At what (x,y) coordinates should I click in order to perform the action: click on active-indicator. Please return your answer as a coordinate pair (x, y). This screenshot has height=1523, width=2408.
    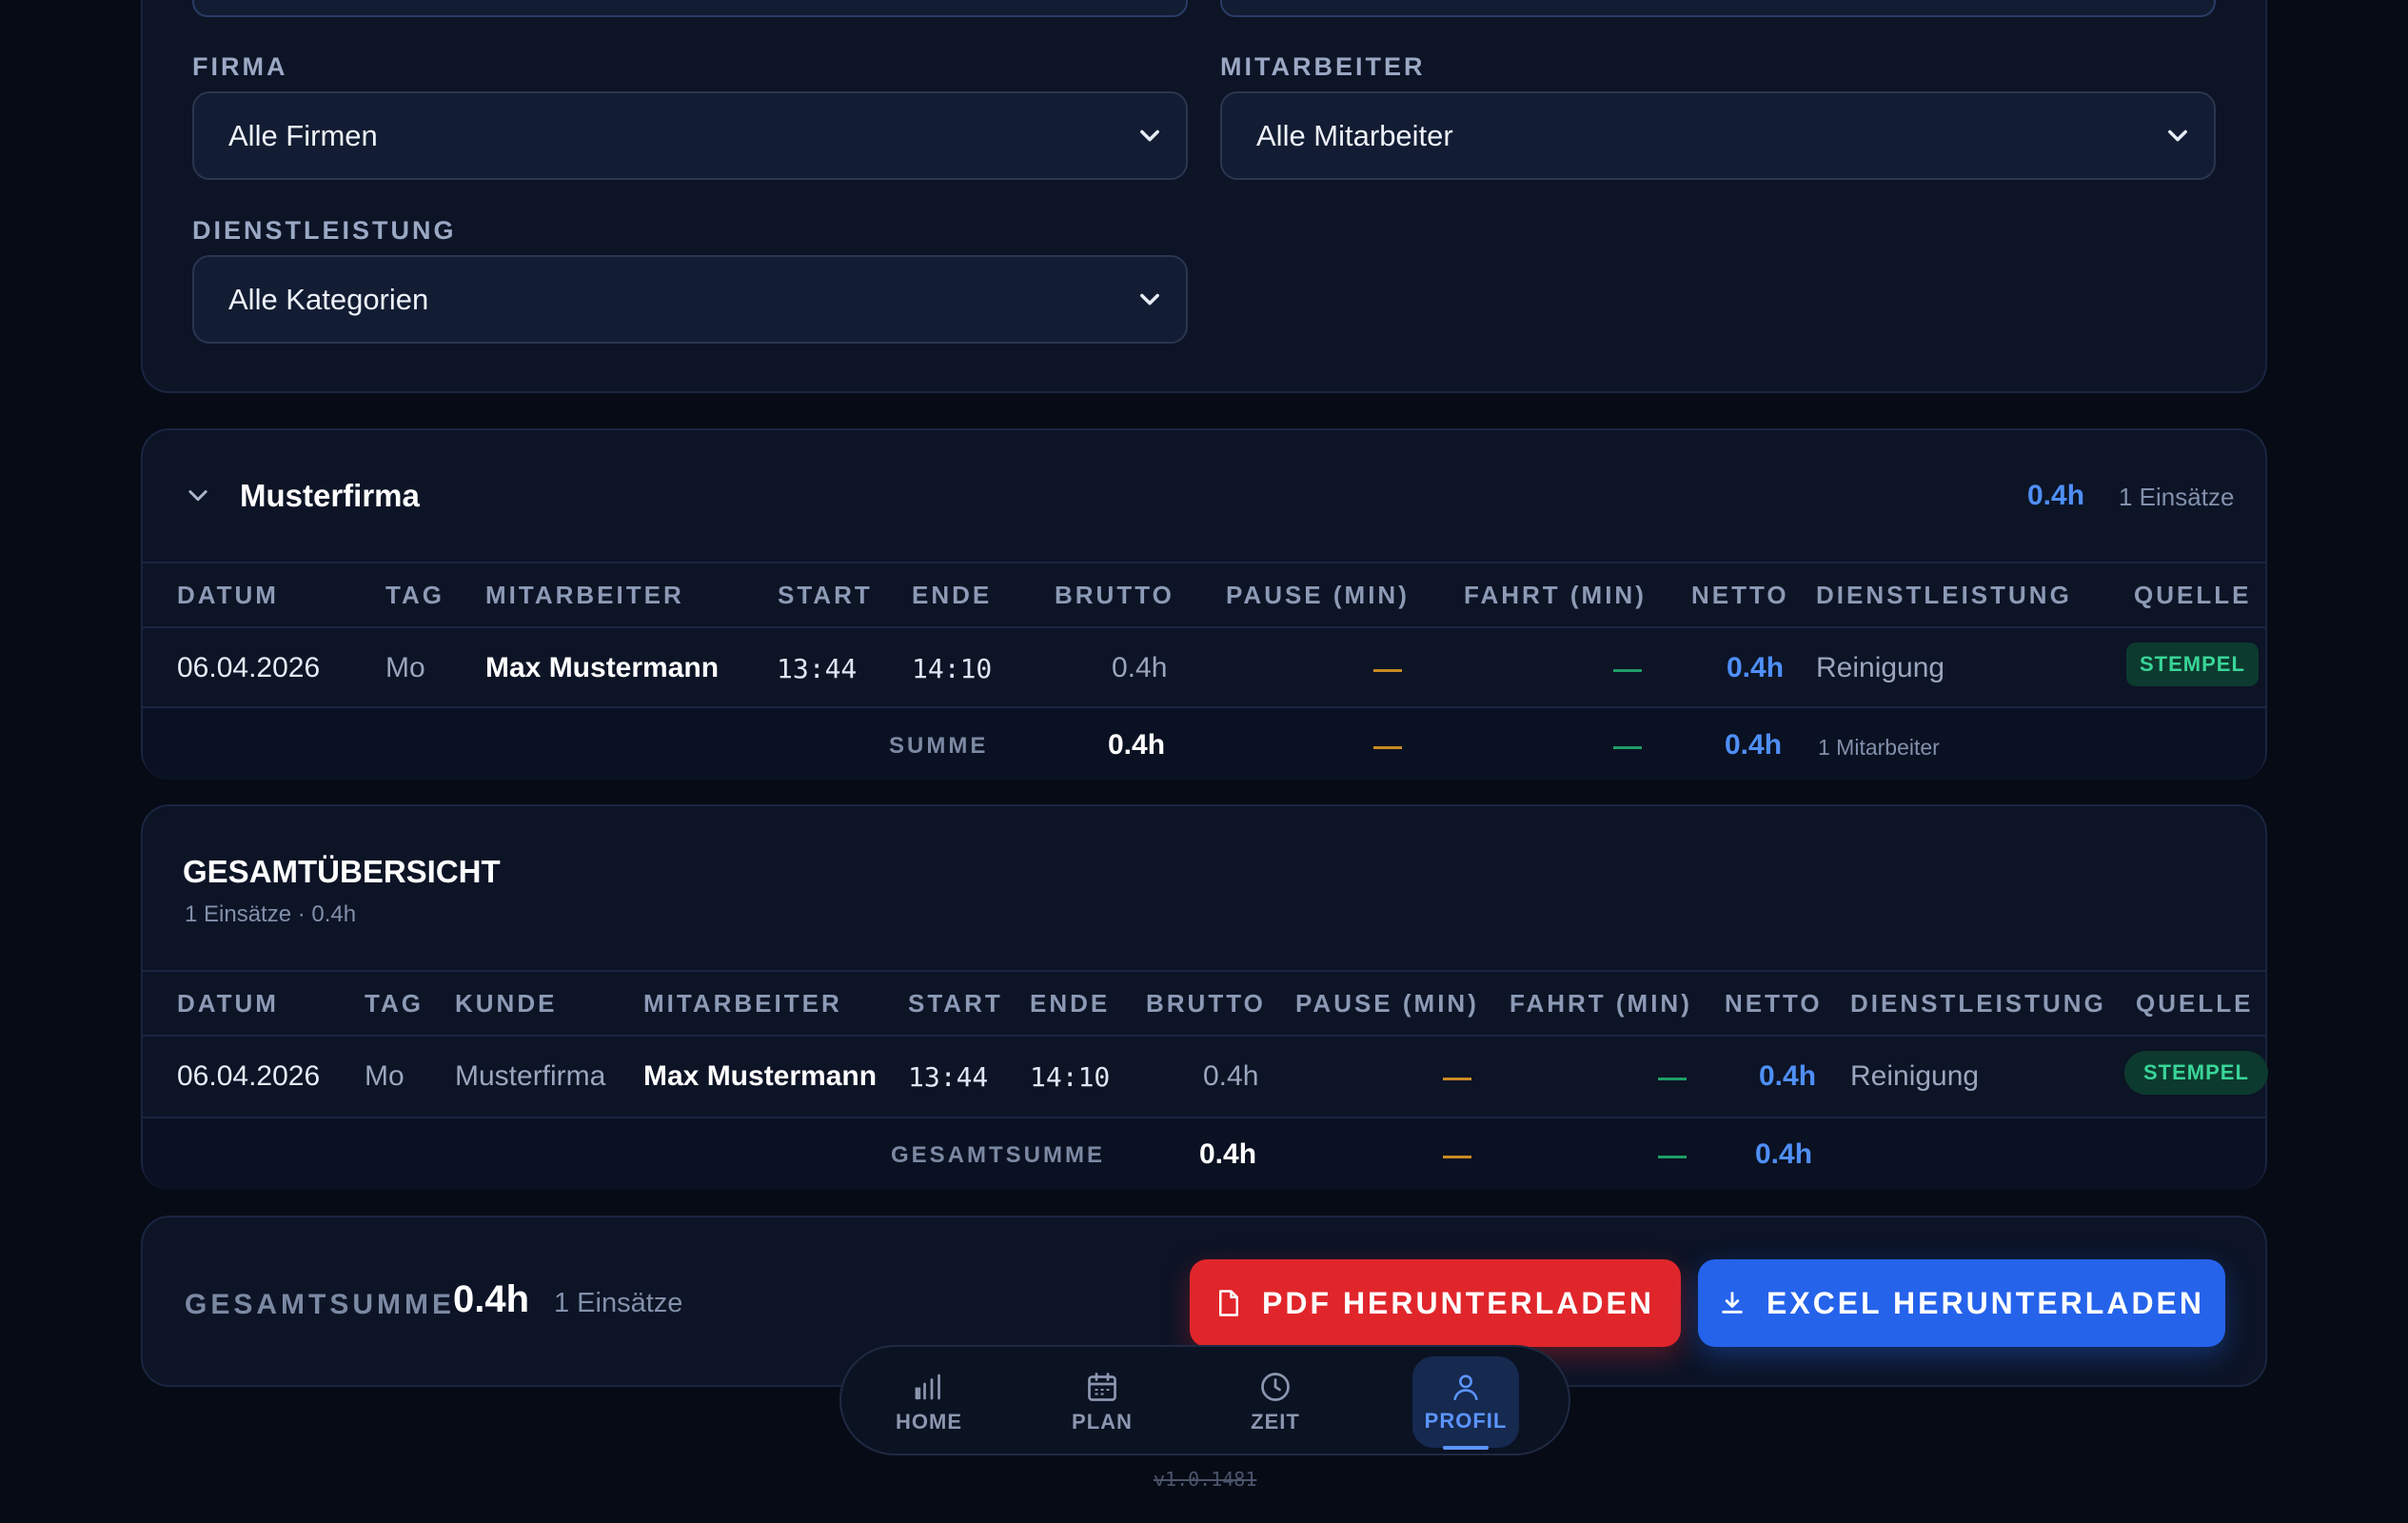
    Looking at the image, I should click on (1466, 1448).